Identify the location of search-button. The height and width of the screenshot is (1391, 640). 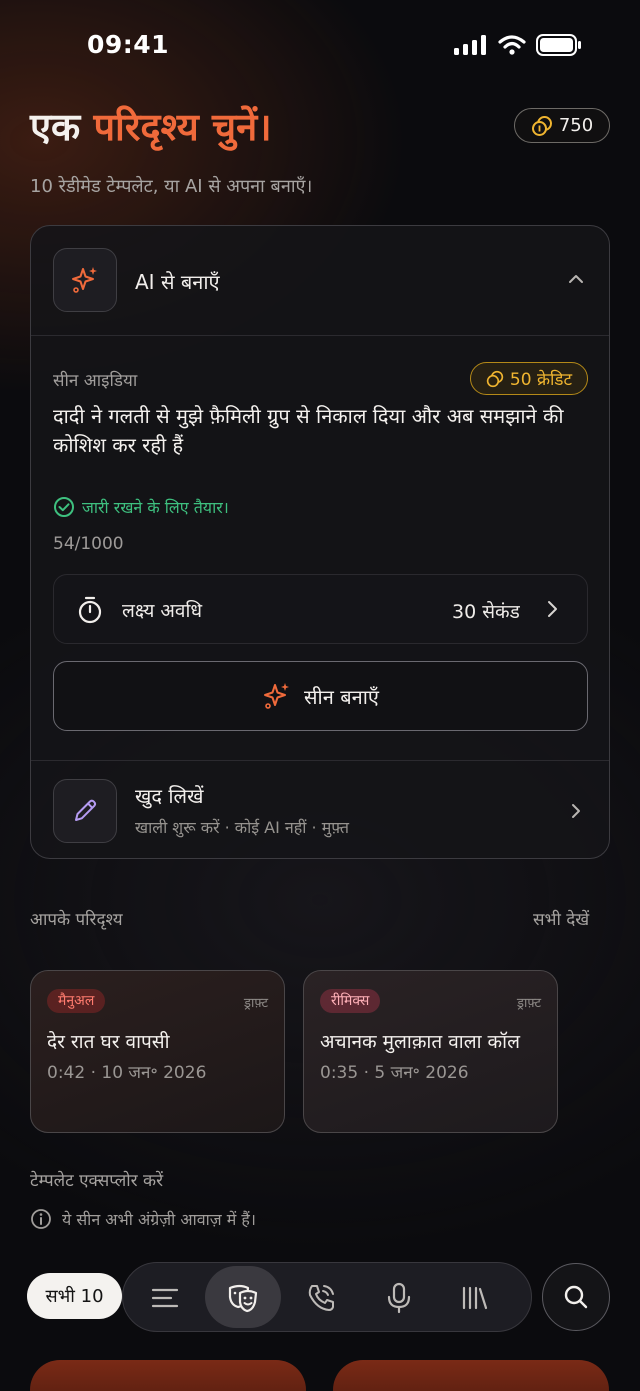
(576, 1297).